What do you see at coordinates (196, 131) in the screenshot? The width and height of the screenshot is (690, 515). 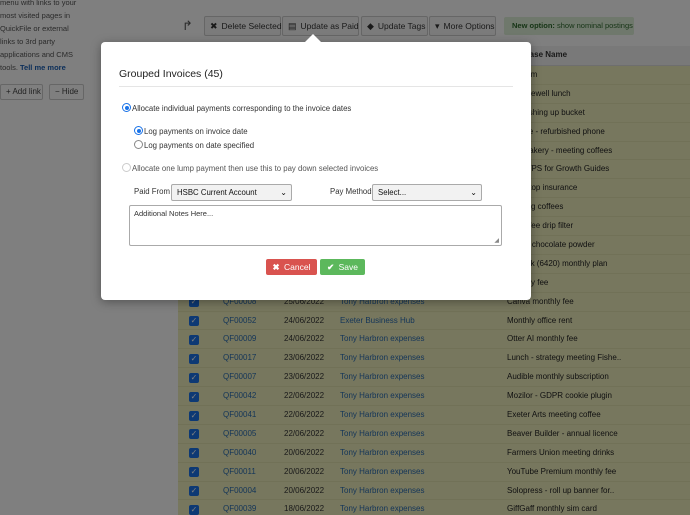 I see `label-log-invoice-date: Log payments on invoice date` at bounding box center [196, 131].